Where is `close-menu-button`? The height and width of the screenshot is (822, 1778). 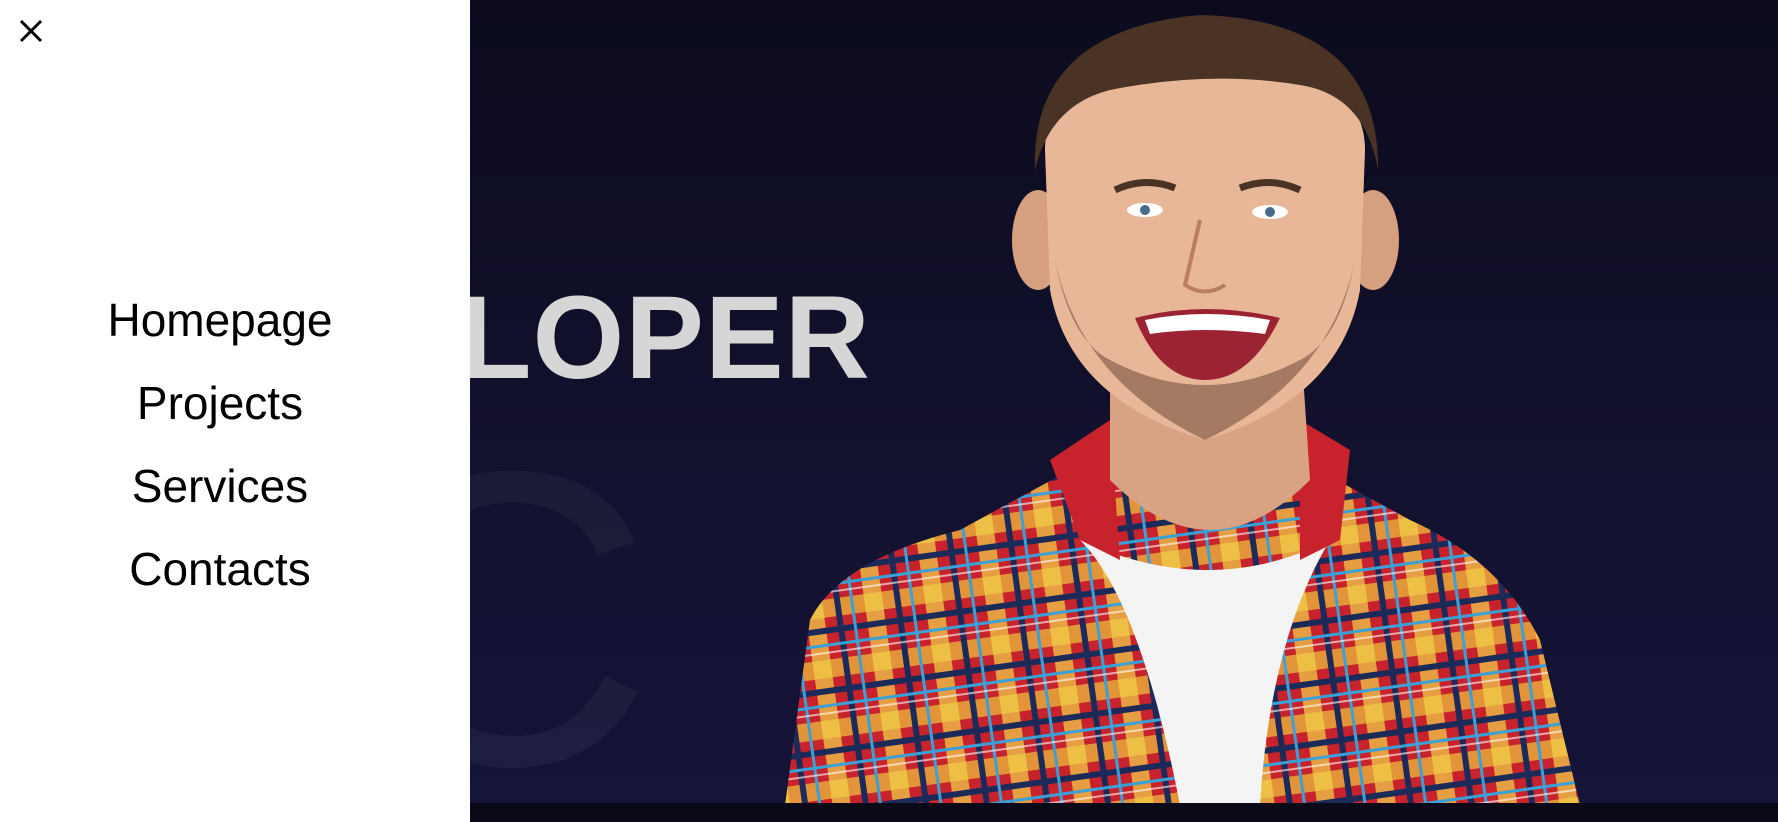
close-menu-button is located at coordinates (31, 31).